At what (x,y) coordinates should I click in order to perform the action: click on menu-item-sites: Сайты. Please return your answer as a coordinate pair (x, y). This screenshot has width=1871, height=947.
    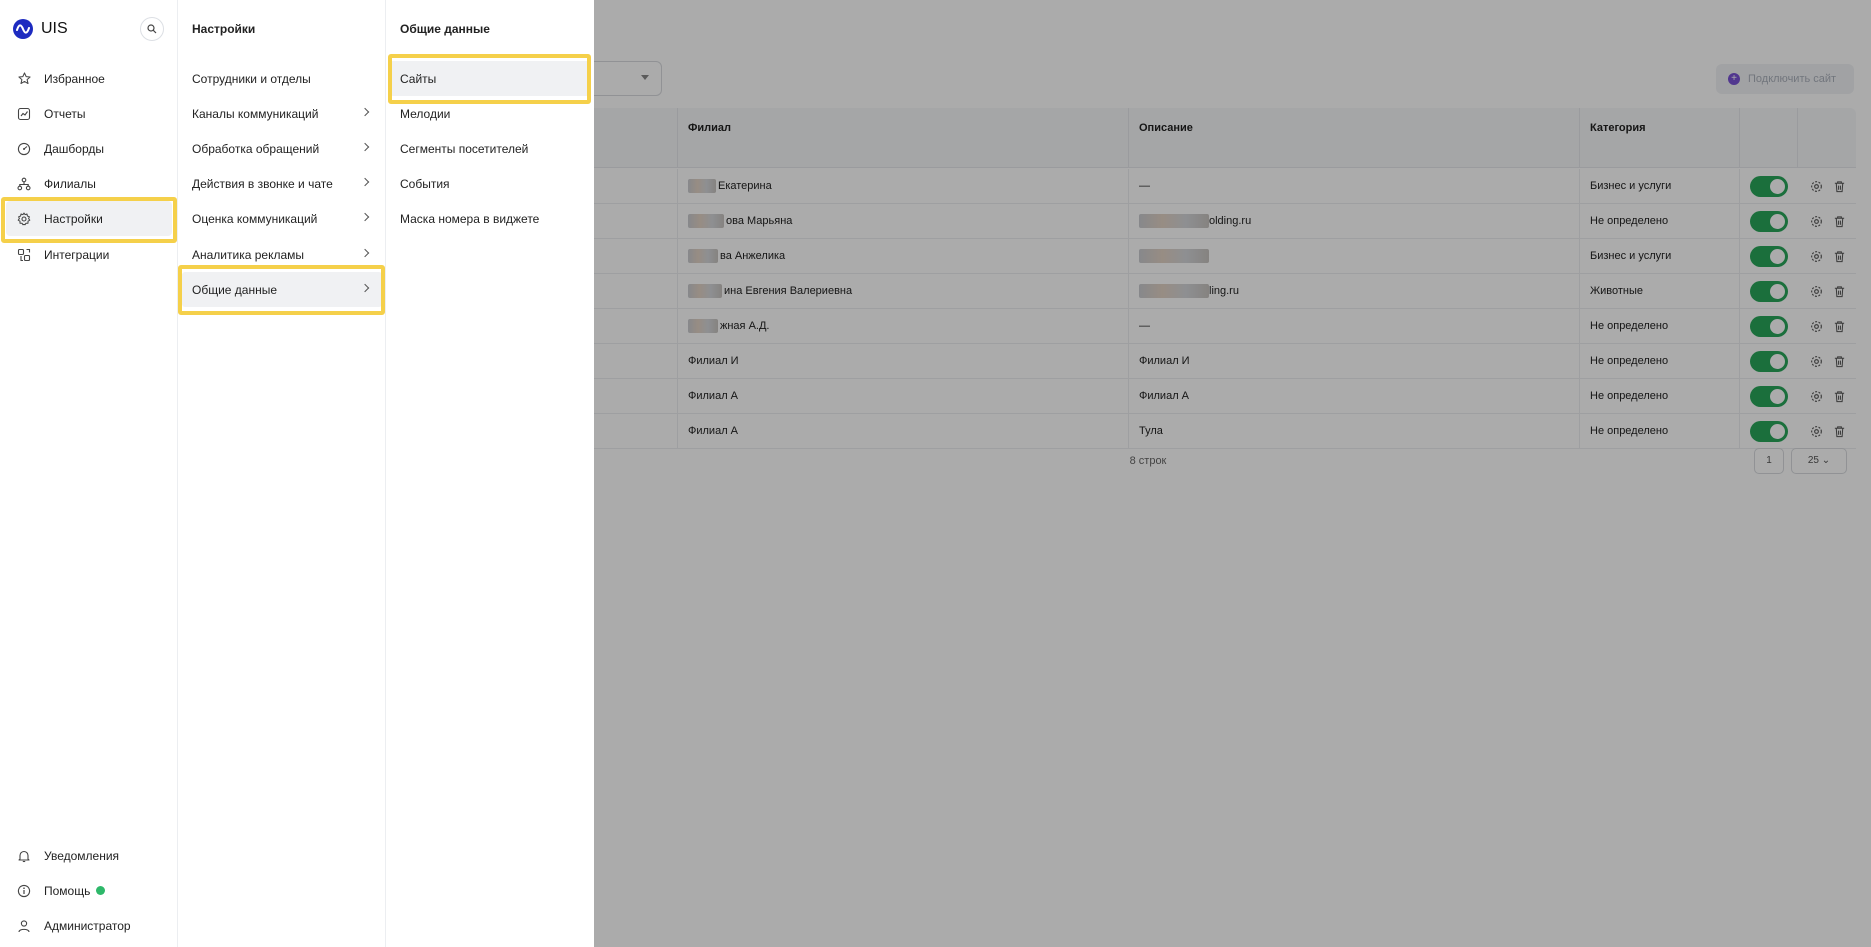
    Looking at the image, I should click on (490, 78).